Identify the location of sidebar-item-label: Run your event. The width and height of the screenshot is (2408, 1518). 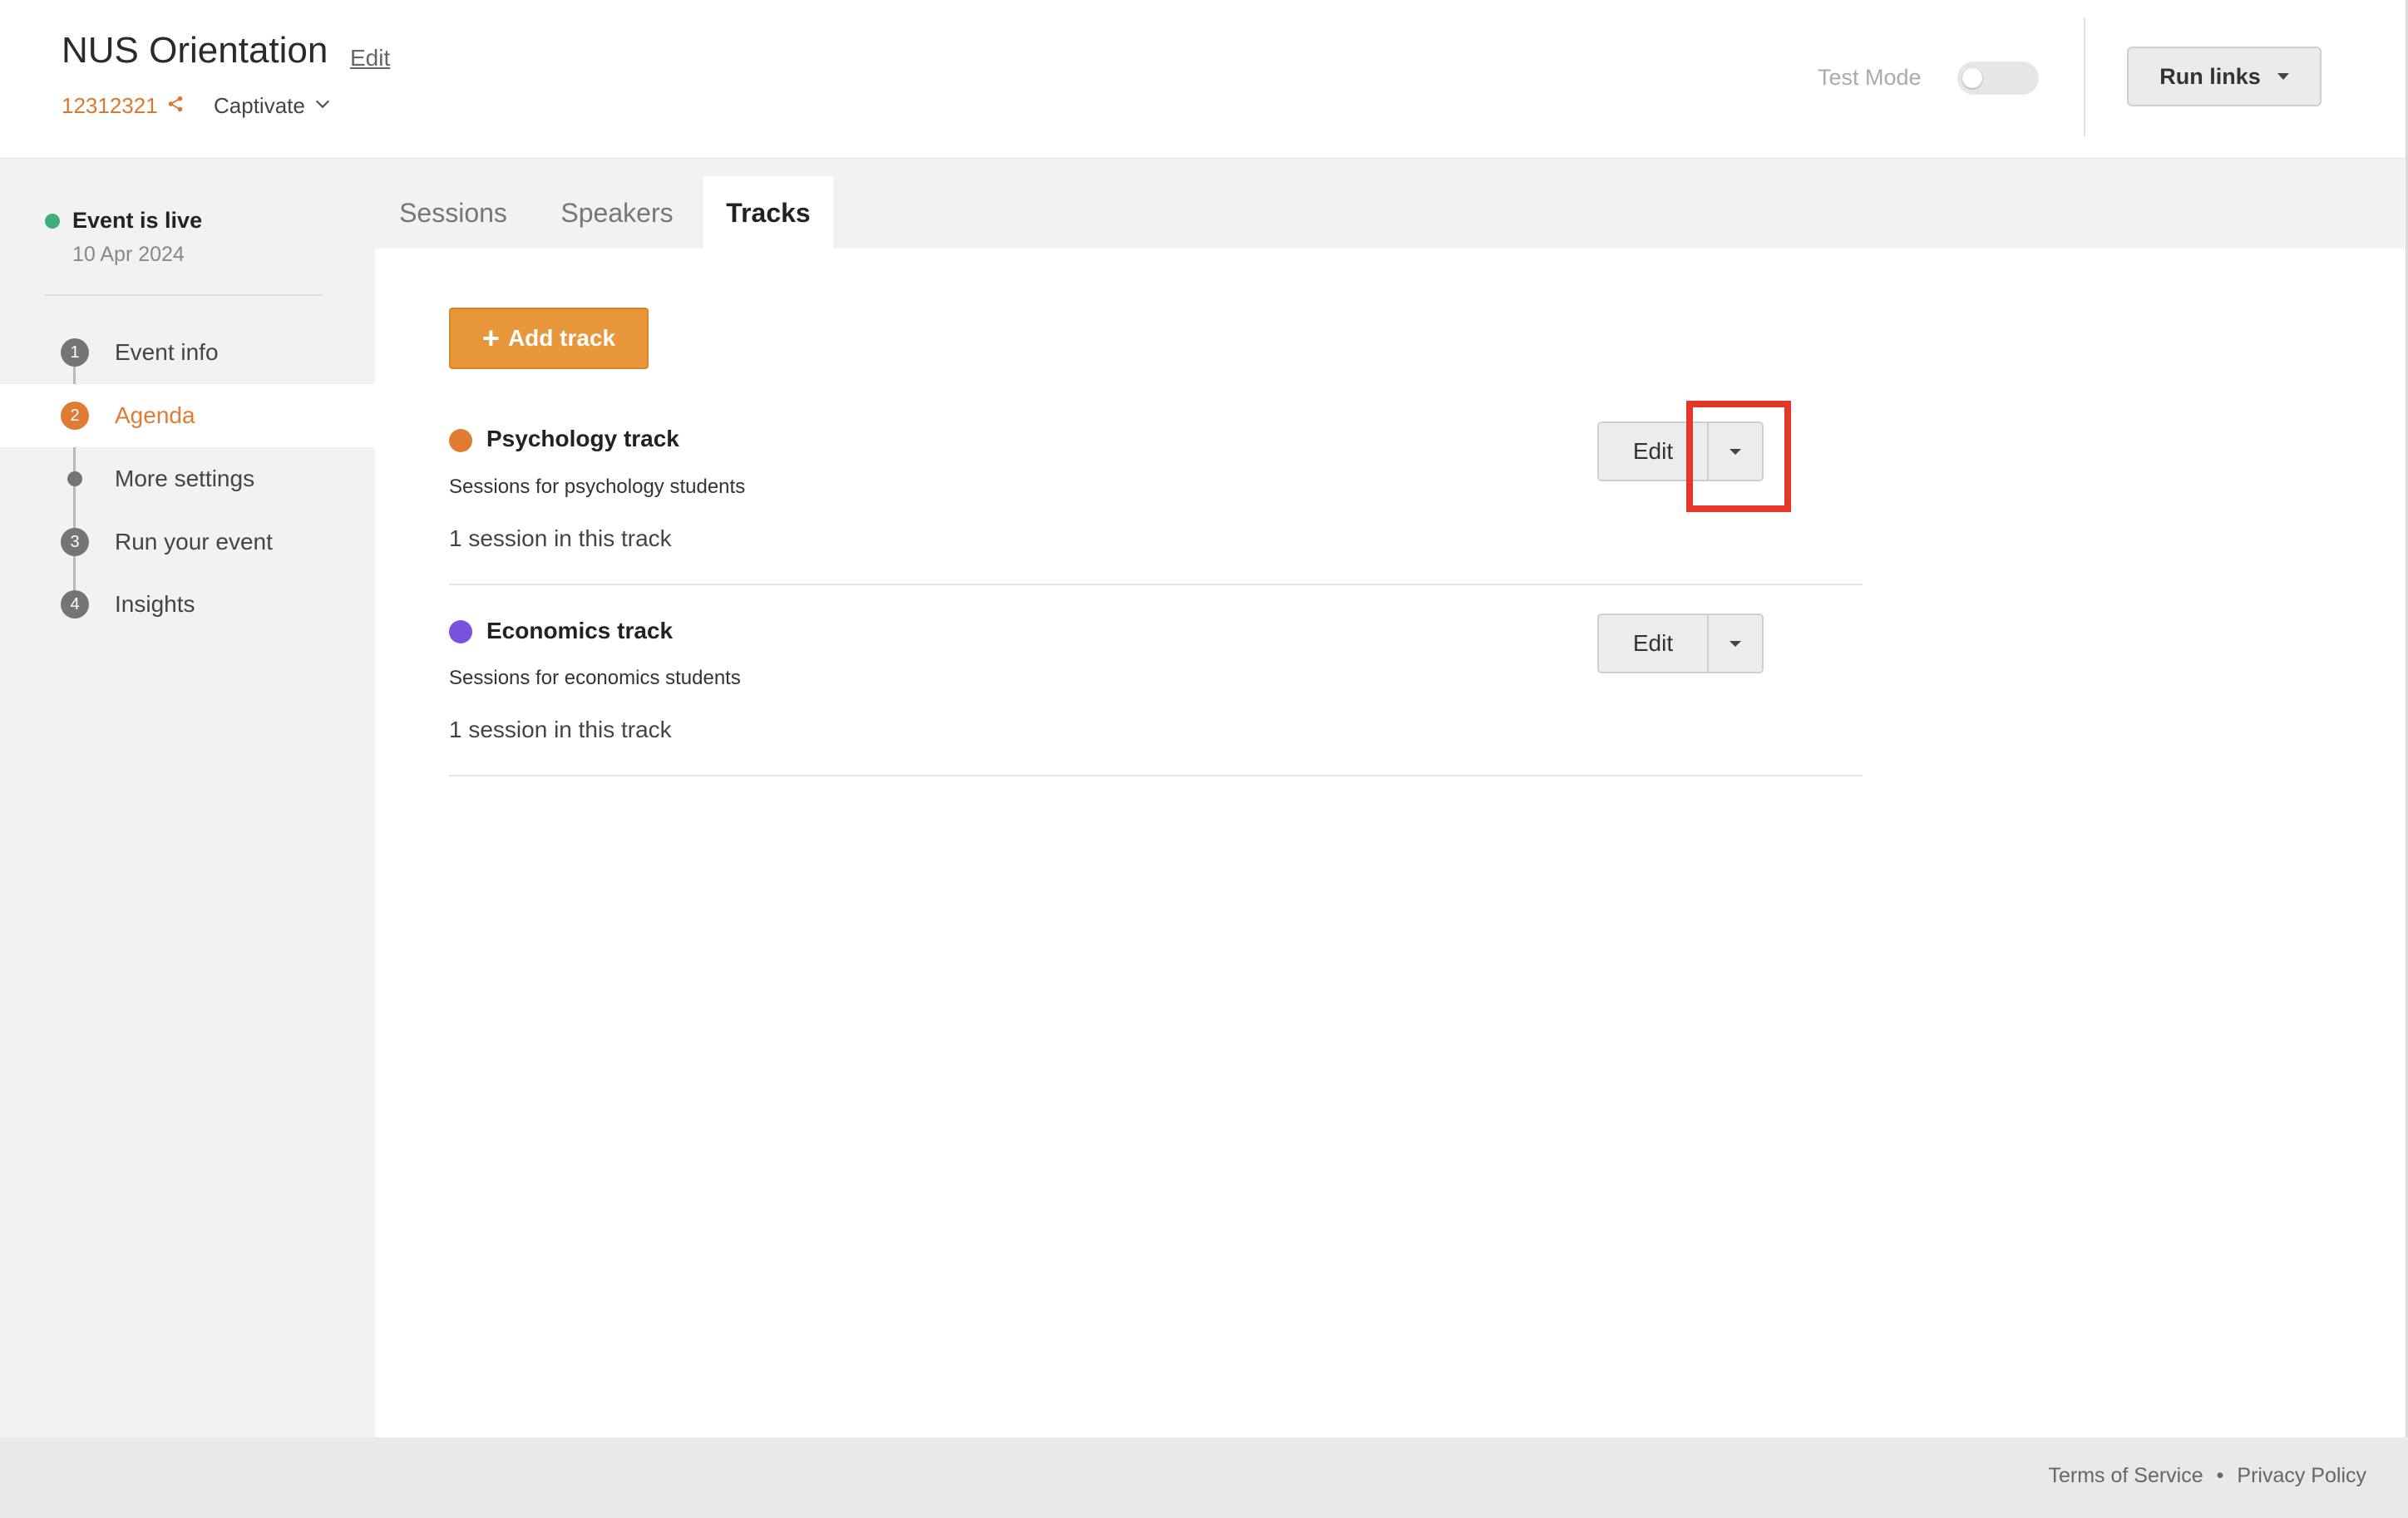
(194, 541).